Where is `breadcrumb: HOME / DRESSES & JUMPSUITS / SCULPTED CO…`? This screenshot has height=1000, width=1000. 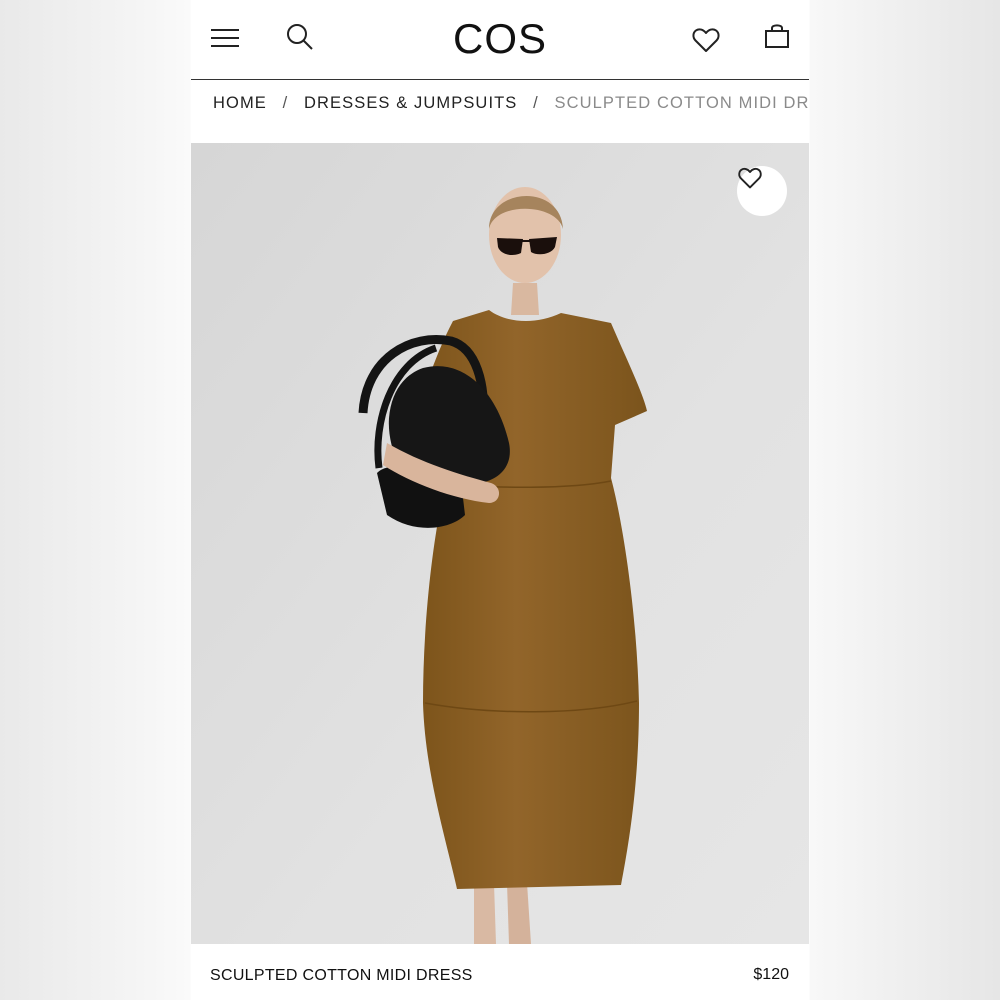 breadcrumb: HOME / DRESSES & JUMPSUITS / SCULPTED CO… is located at coordinates (511, 103).